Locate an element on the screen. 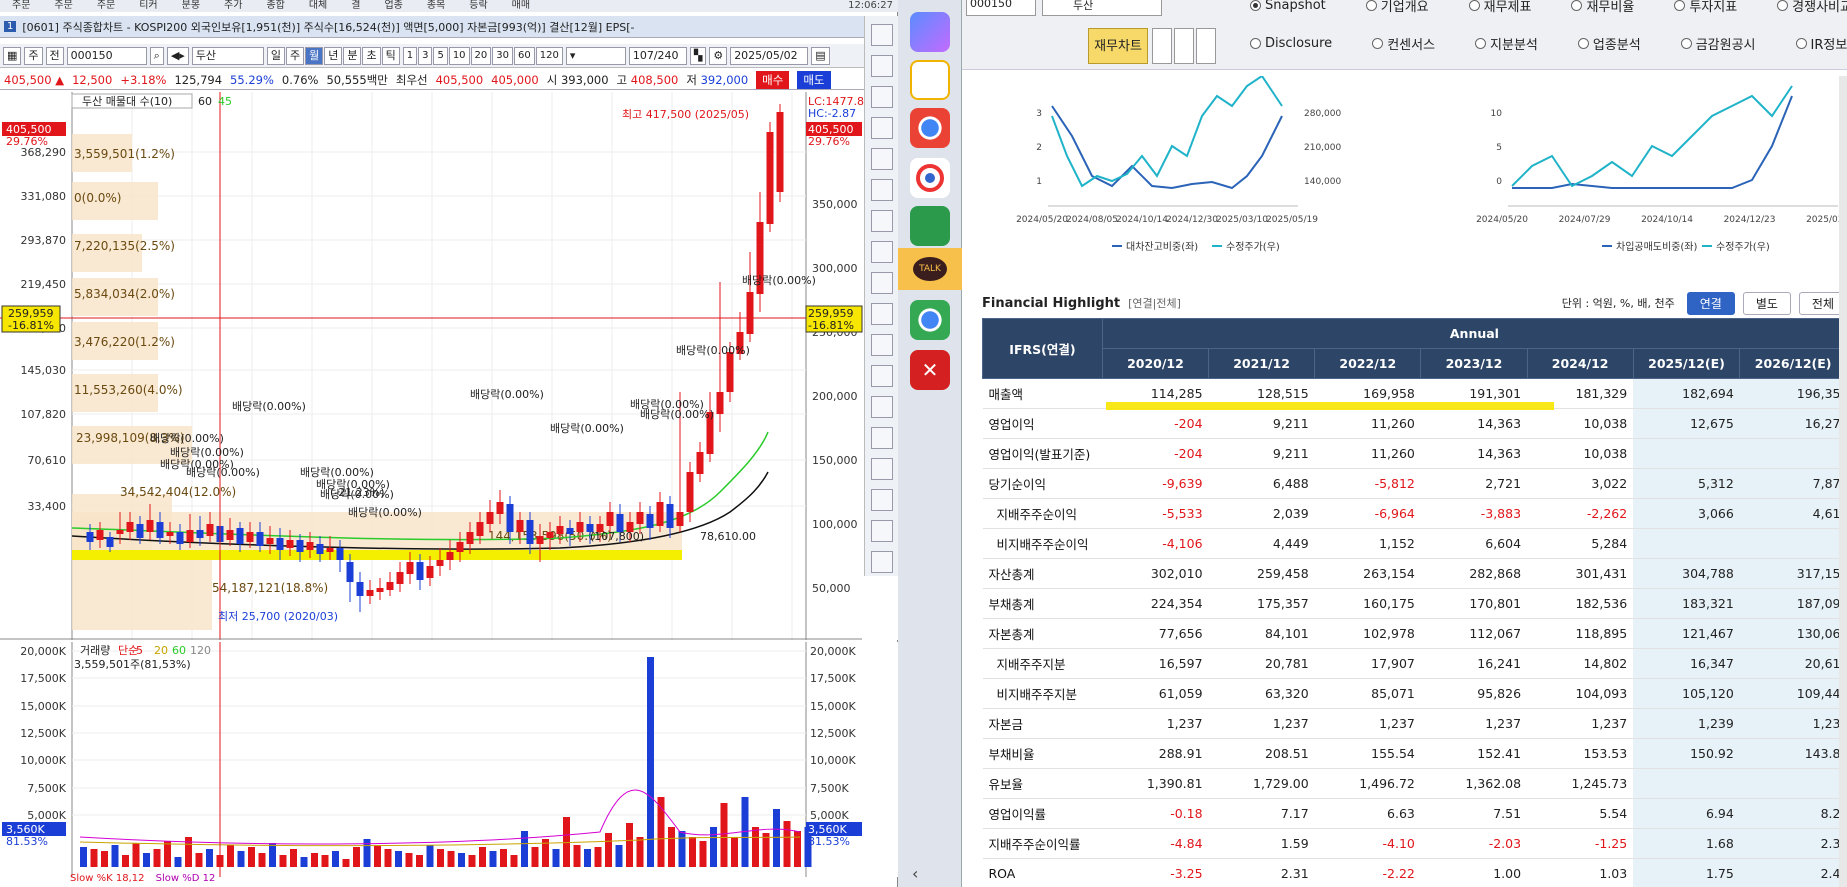  mini-legend-item: 수정주가(우) is located at coordinates (1253, 247).